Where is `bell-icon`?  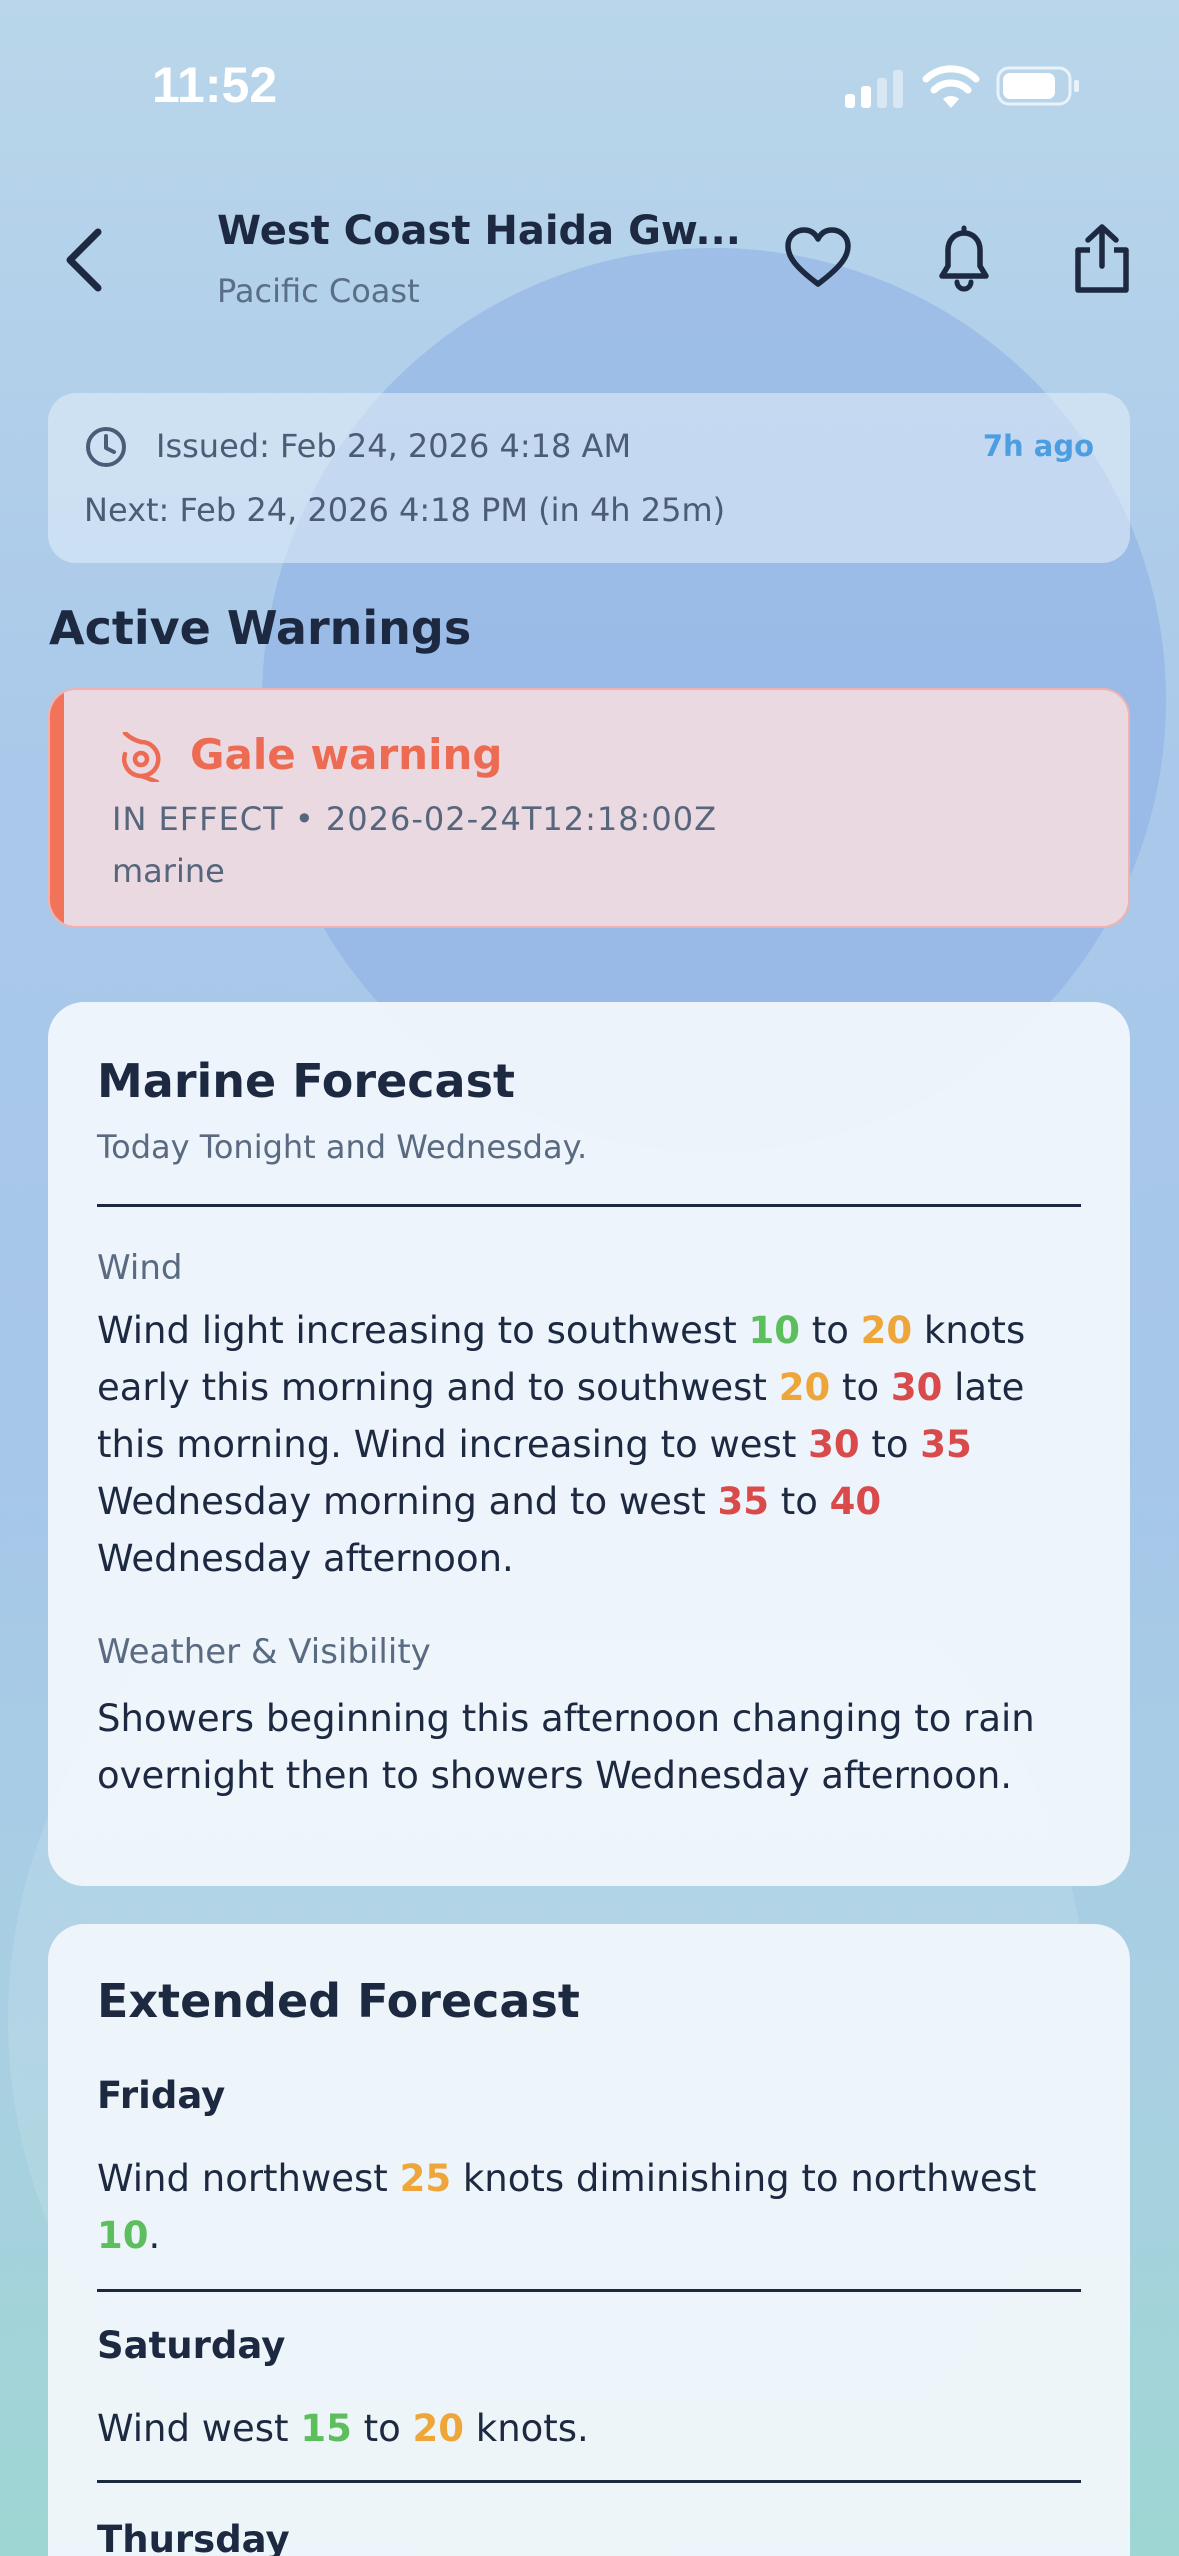
bell-icon is located at coordinates (964, 258).